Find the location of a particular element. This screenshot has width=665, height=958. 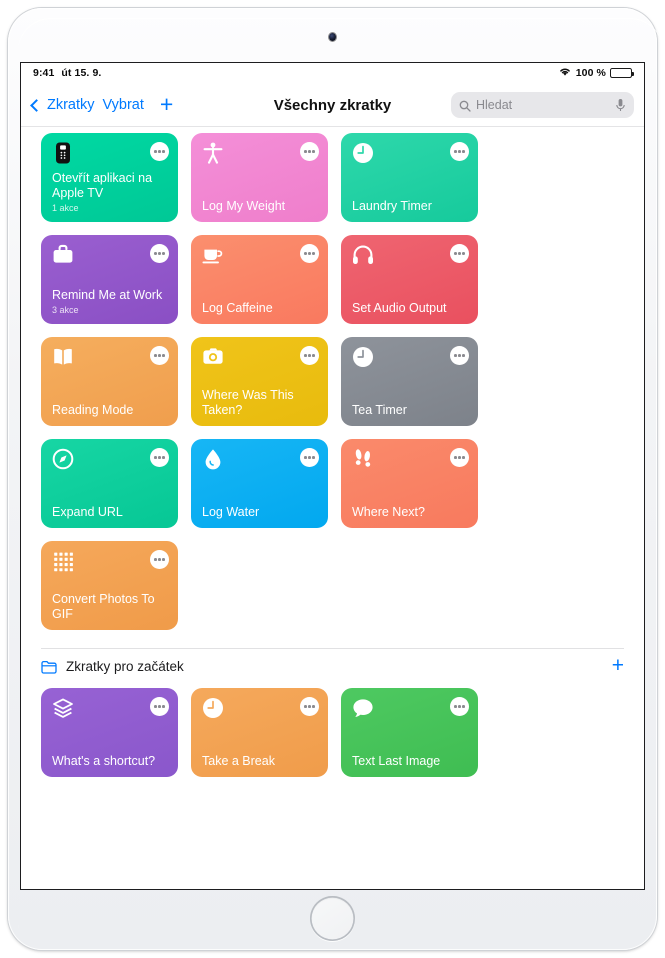

search-placeholder: Hledat is located at coordinates (494, 105).